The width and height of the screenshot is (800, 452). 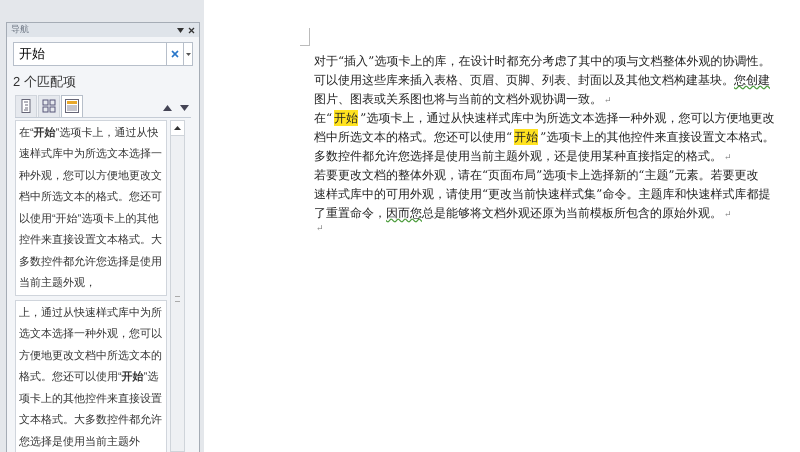 I want to click on search-field: 开始, so click(x=90, y=54).